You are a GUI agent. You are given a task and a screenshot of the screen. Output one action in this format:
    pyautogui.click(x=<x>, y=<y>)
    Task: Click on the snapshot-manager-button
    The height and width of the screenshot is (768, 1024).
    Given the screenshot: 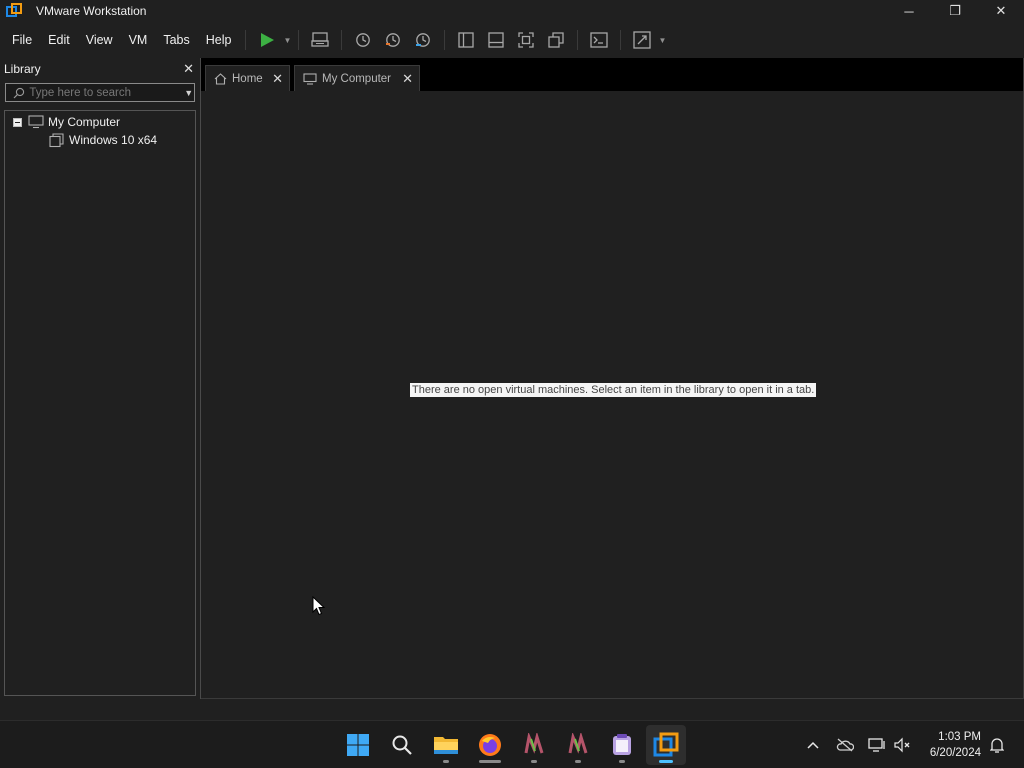 What is the action you would take?
    pyautogui.click(x=423, y=40)
    